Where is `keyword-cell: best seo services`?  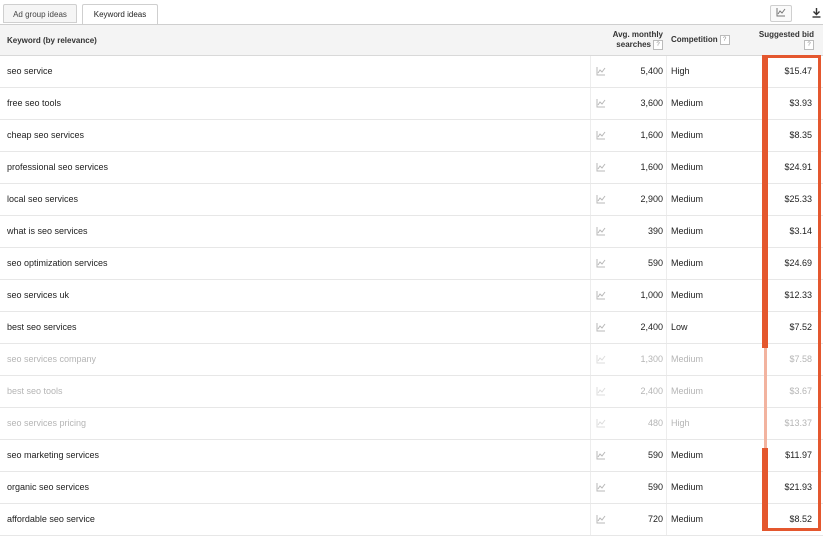 keyword-cell: best seo services is located at coordinates (42, 327).